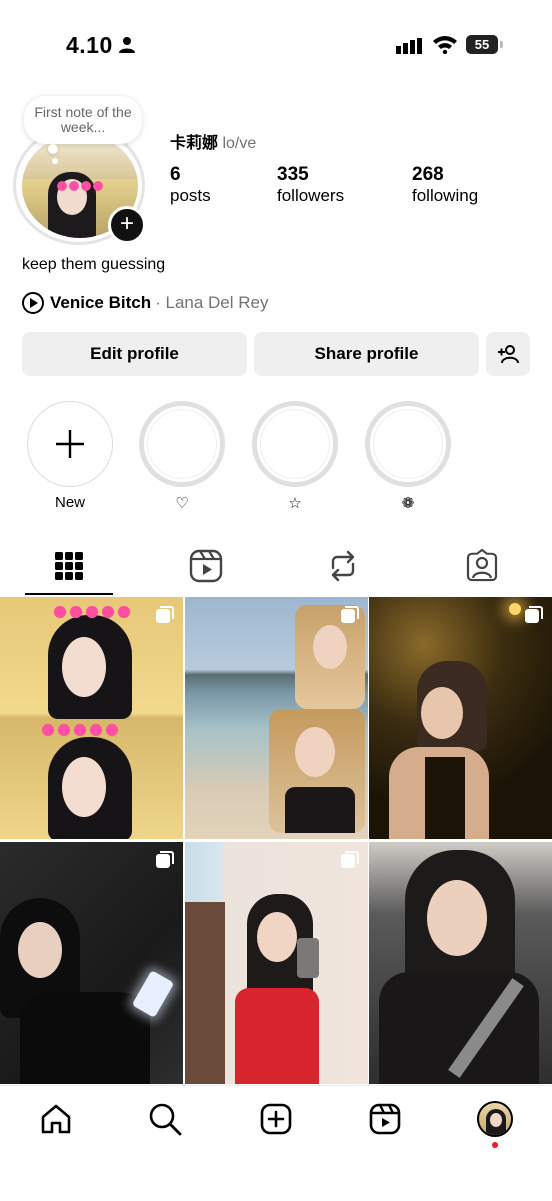 Image resolution: width=552 pixels, height=1201 pixels. Describe the element at coordinates (53, 149) in the screenshot. I see `note-tail` at that location.